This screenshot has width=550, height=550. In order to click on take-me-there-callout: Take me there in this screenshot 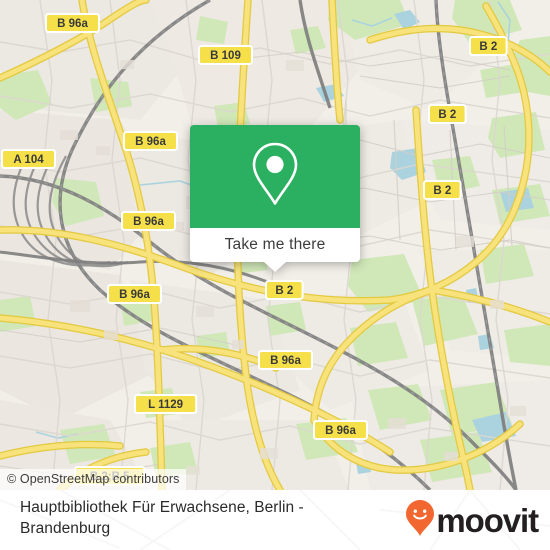, I will do `click(275, 198)`.